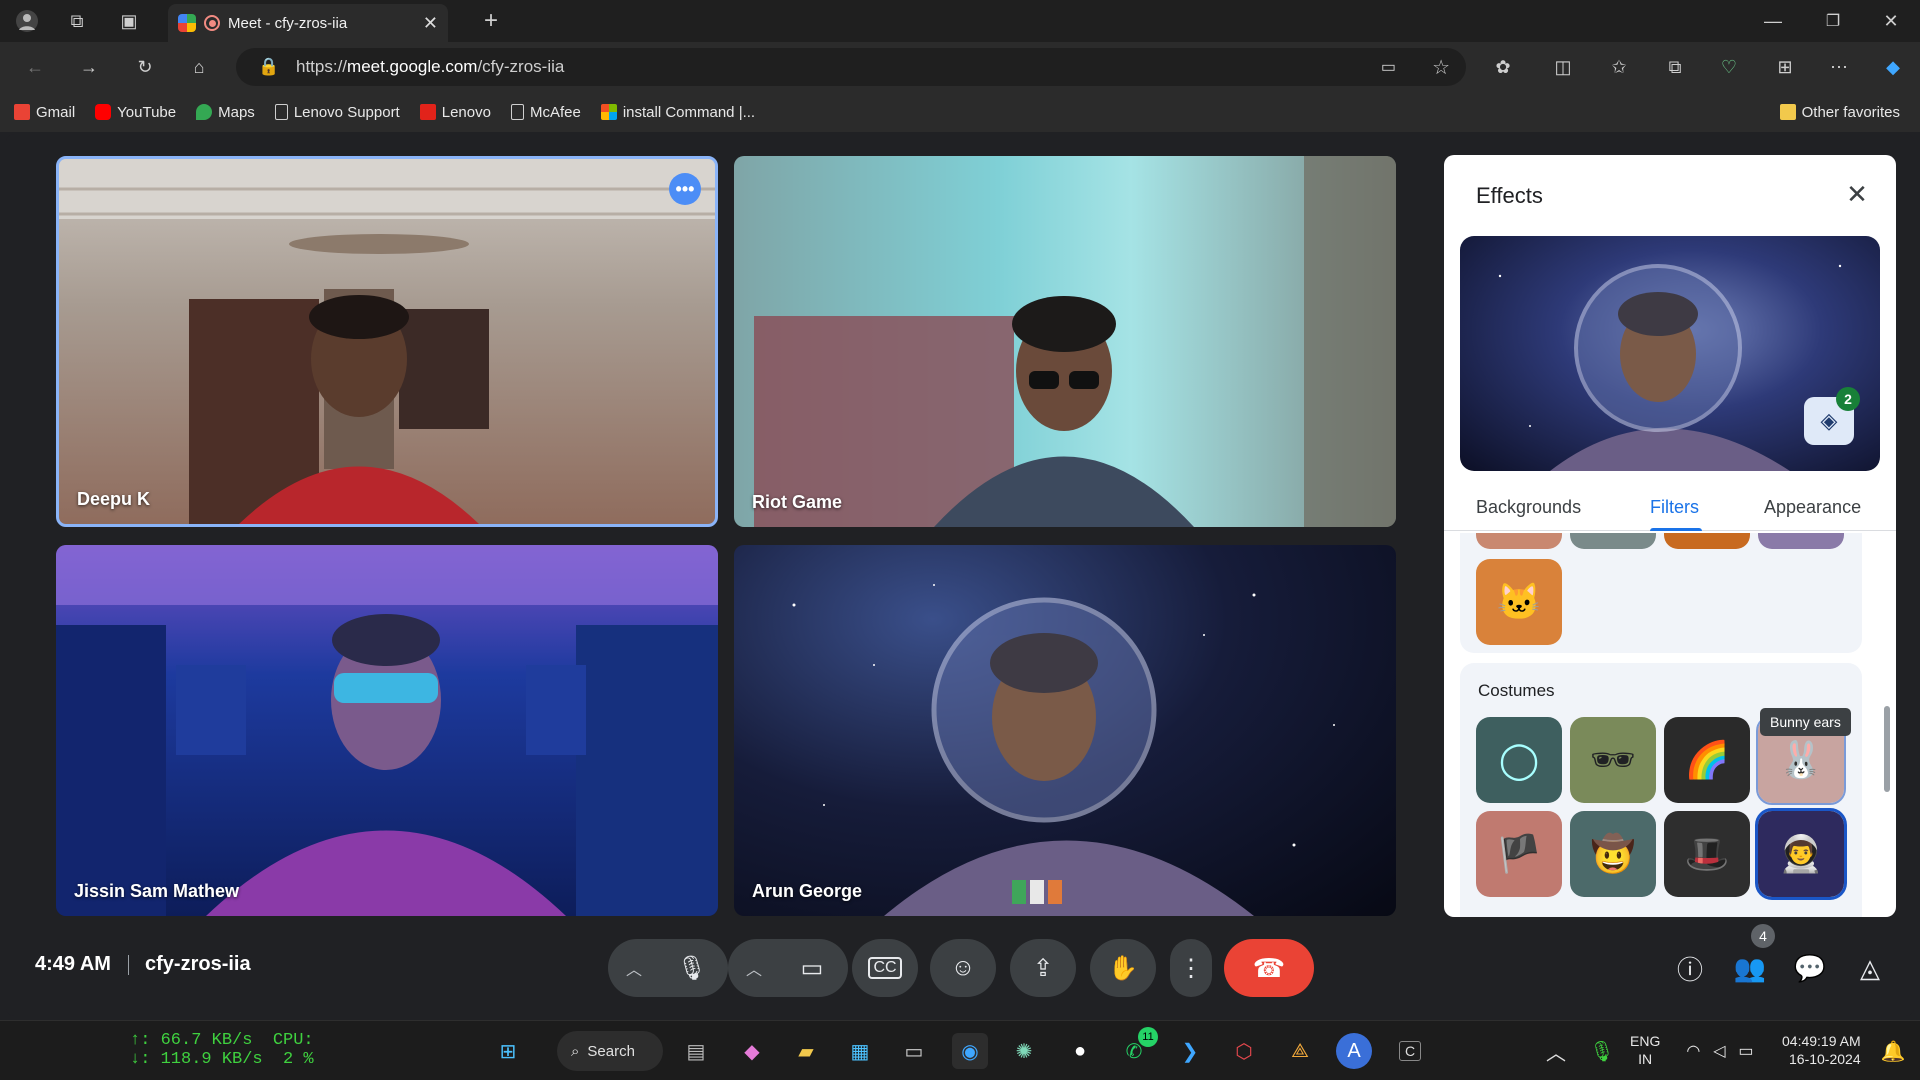 This screenshot has height=1080, width=1920. I want to click on show-hidden-icons: ︿, so click(1556, 1051).